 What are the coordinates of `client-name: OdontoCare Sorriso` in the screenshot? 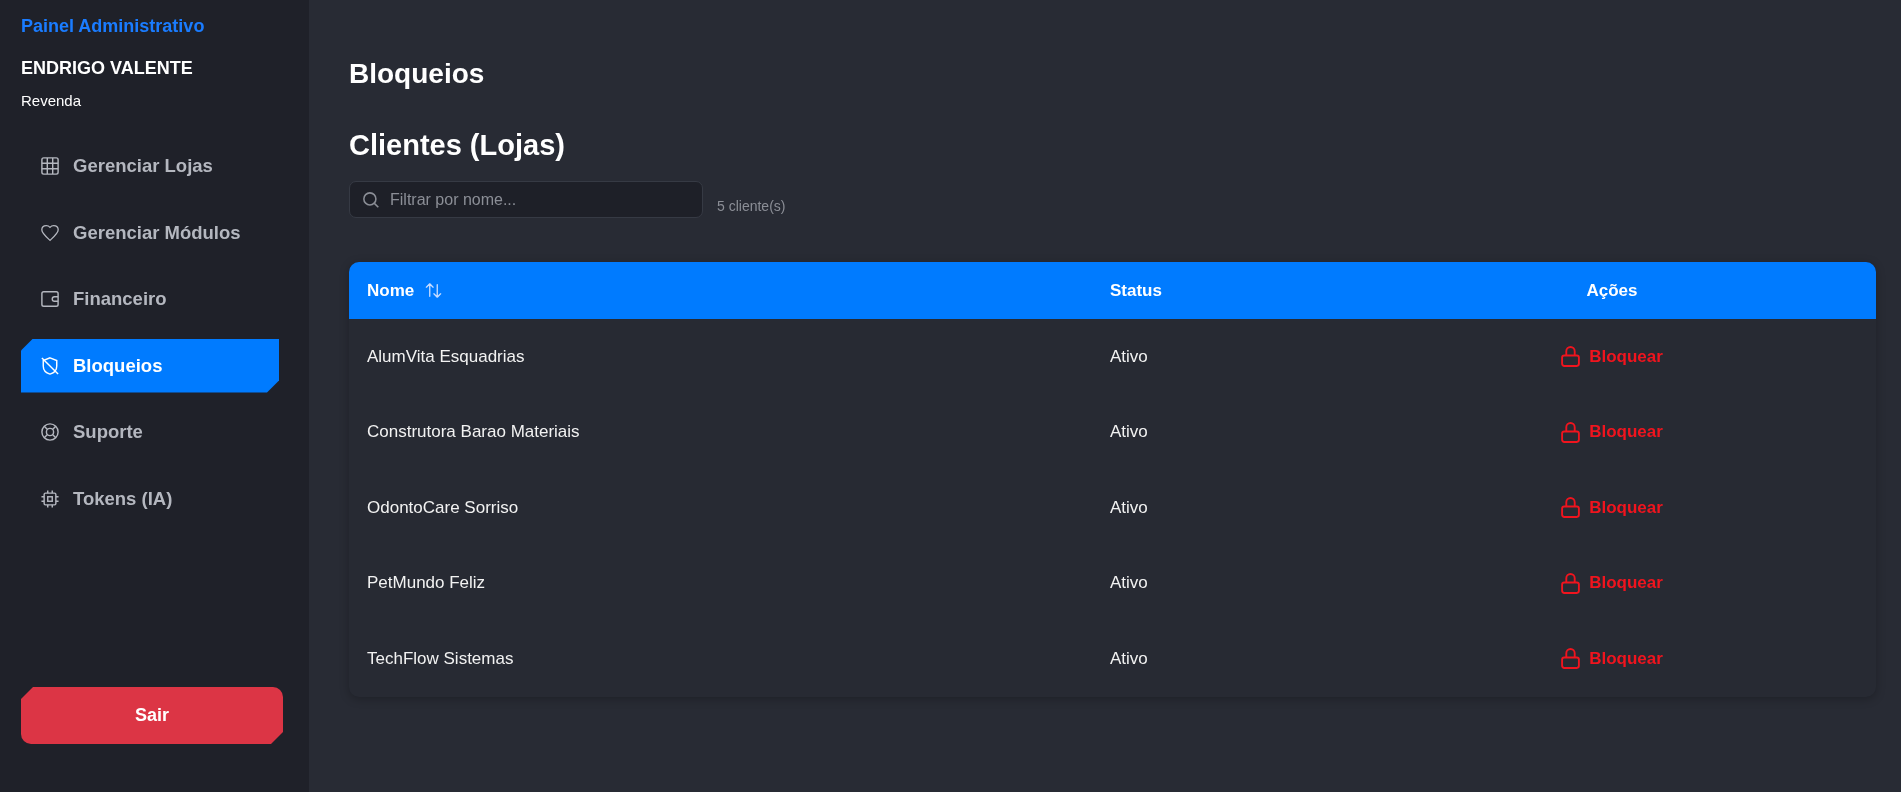 It's located at (443, 507).